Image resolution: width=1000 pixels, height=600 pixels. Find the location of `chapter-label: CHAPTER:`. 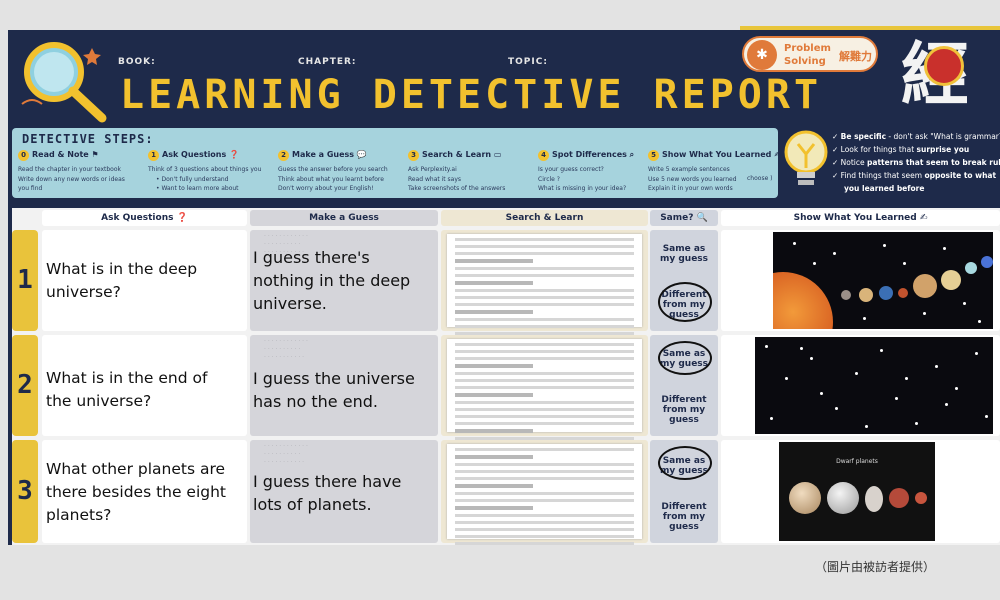

chapter-label: CHAPTER: is located at coordinates (327, 62).